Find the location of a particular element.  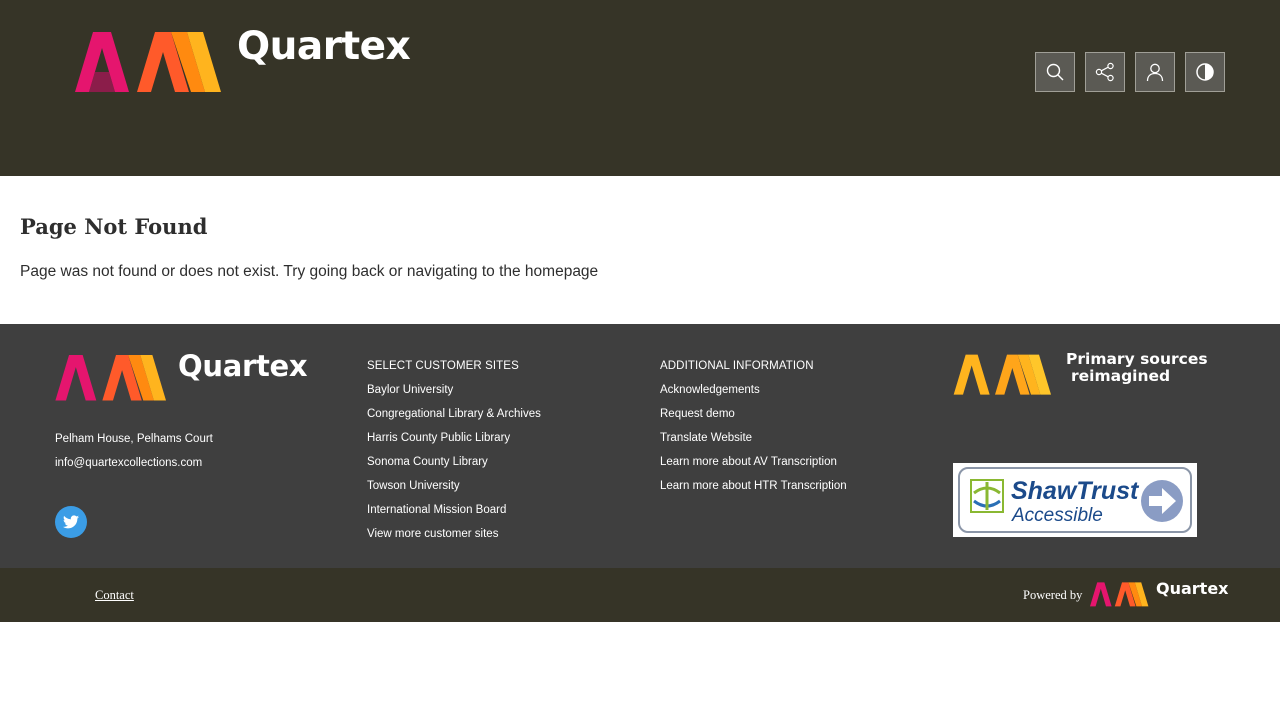

arrow-right-icon is located at coordinates (1162, 501).